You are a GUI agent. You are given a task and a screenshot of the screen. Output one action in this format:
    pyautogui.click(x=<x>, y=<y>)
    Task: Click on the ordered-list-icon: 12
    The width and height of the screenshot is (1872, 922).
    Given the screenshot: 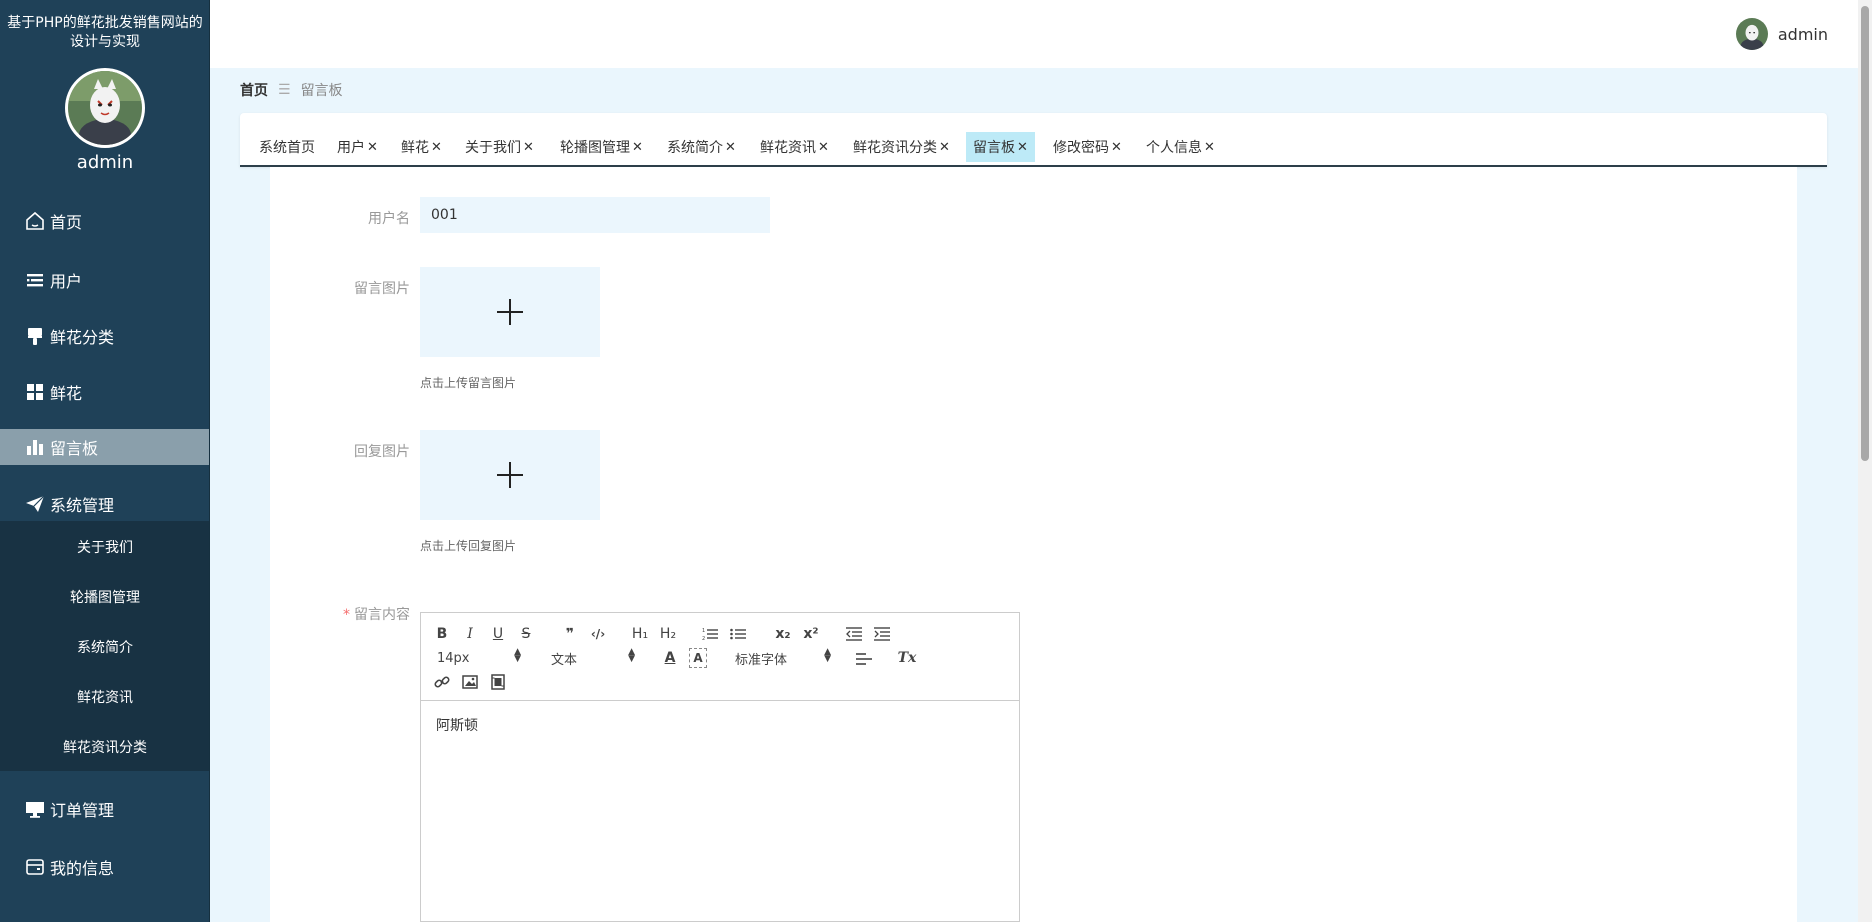 What is the action you would take?
    pyautogui.click(x=710, y=634)
    